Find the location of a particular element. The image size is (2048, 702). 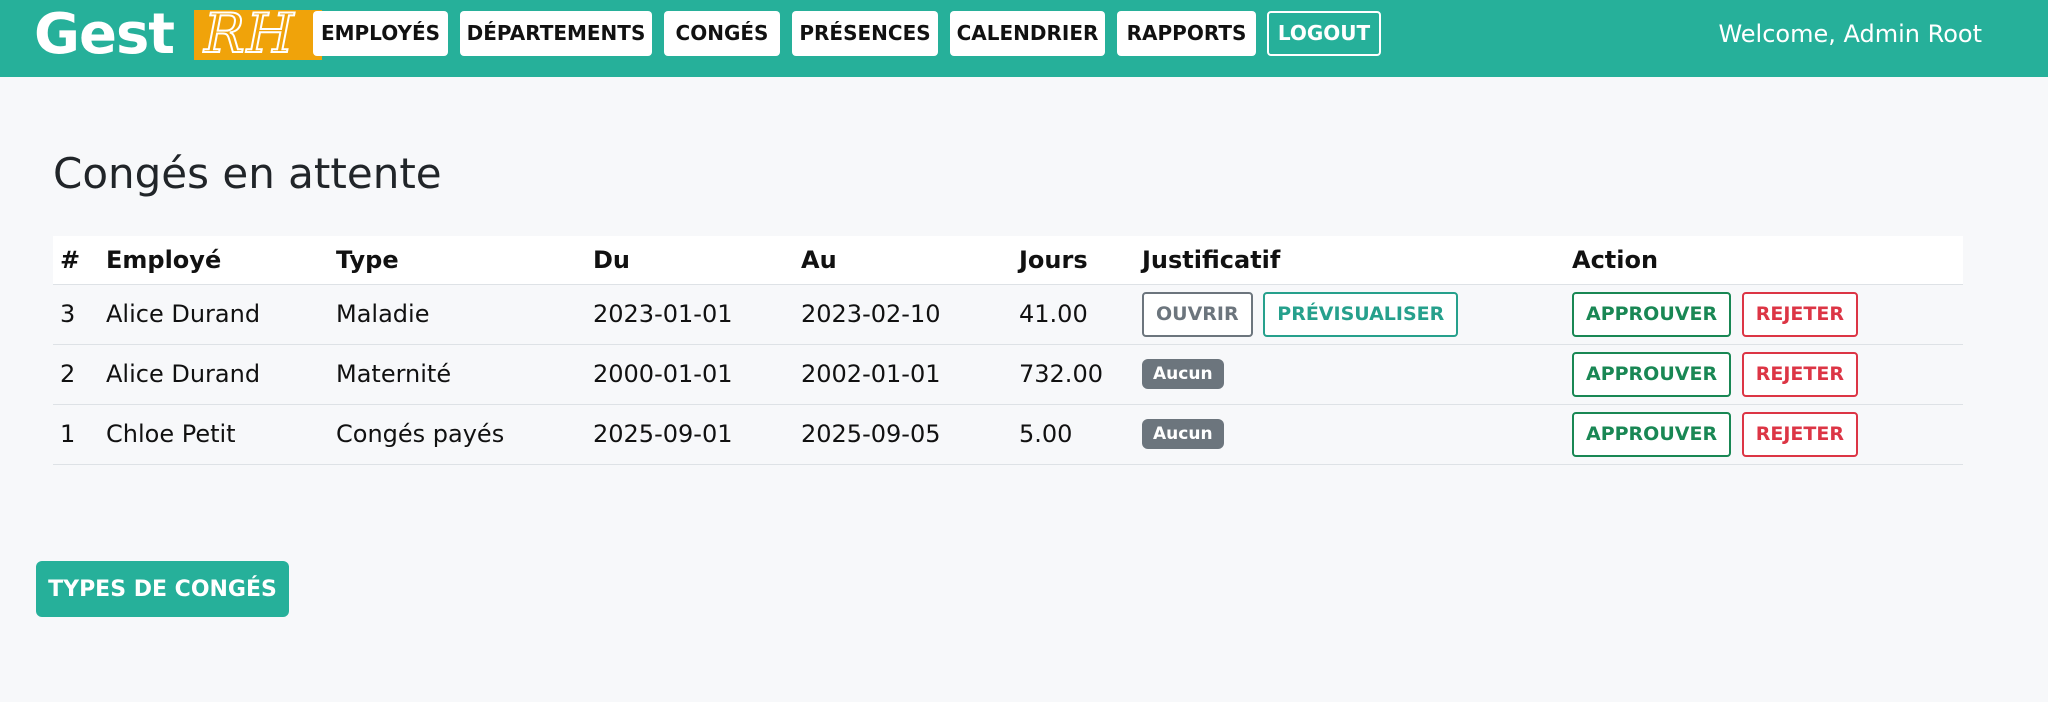

welcome-text: Welcome, Admin Root is located at coordinates (1850, 34).